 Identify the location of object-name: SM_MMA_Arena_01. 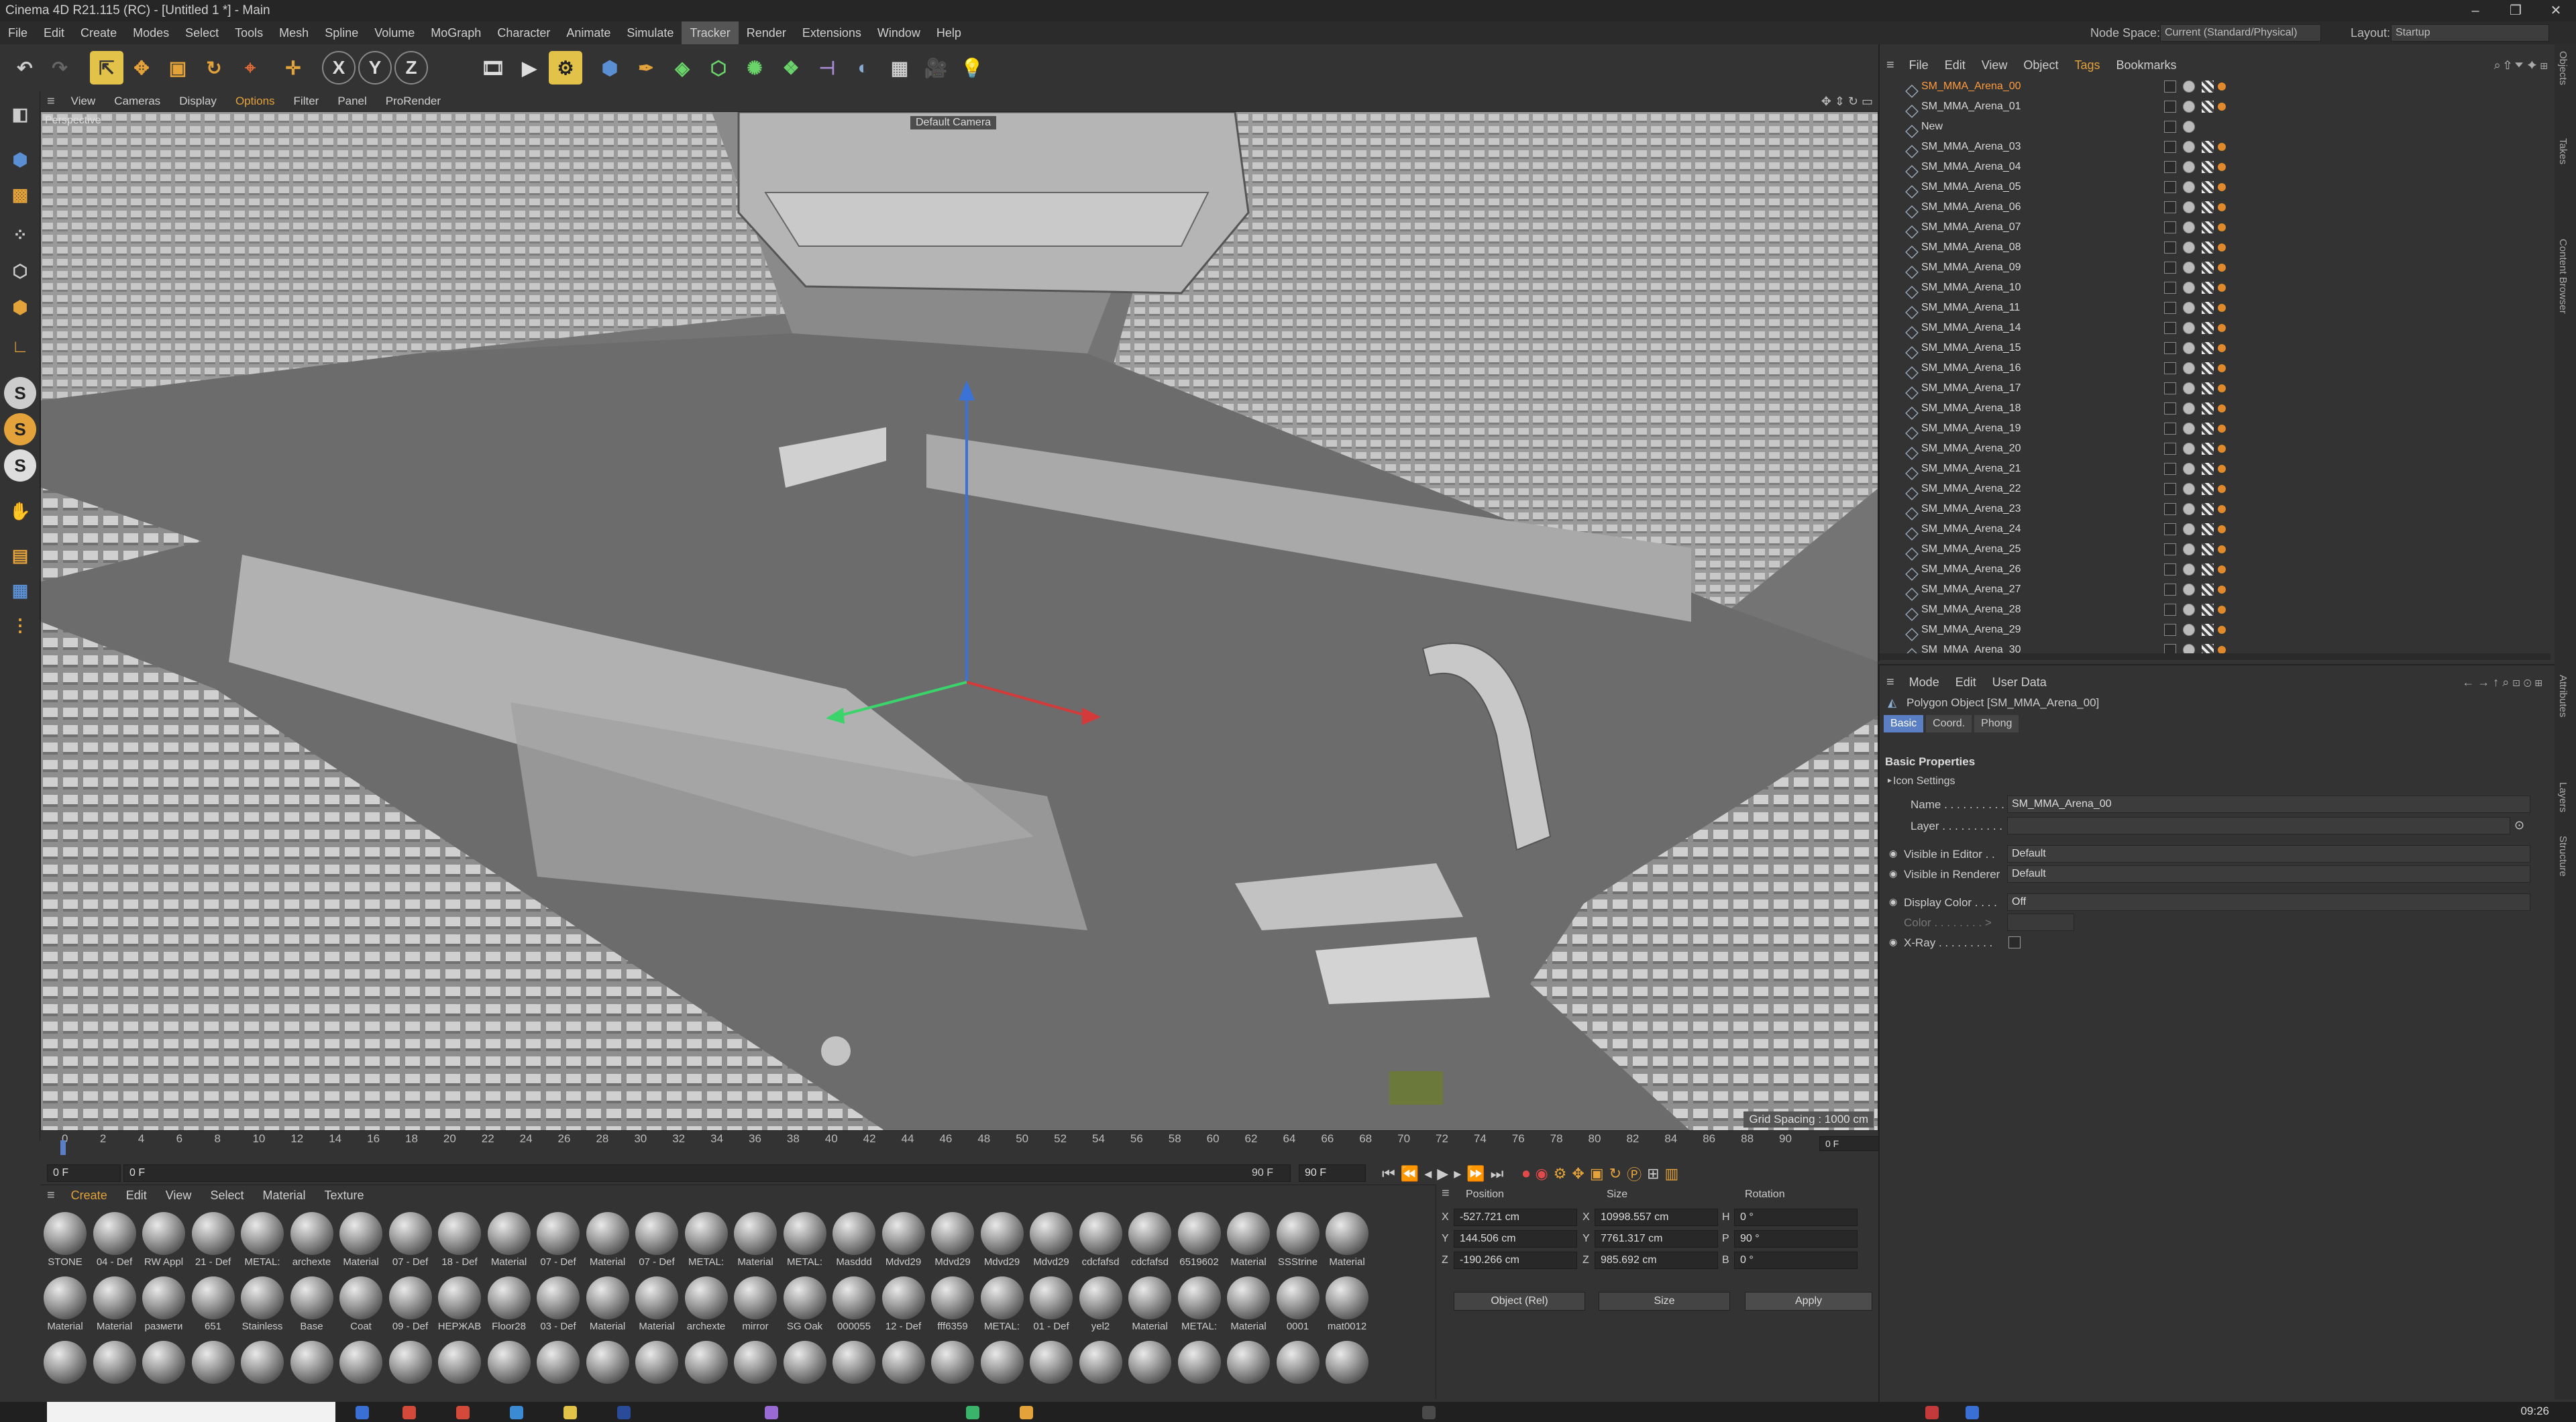
(1969, 107).